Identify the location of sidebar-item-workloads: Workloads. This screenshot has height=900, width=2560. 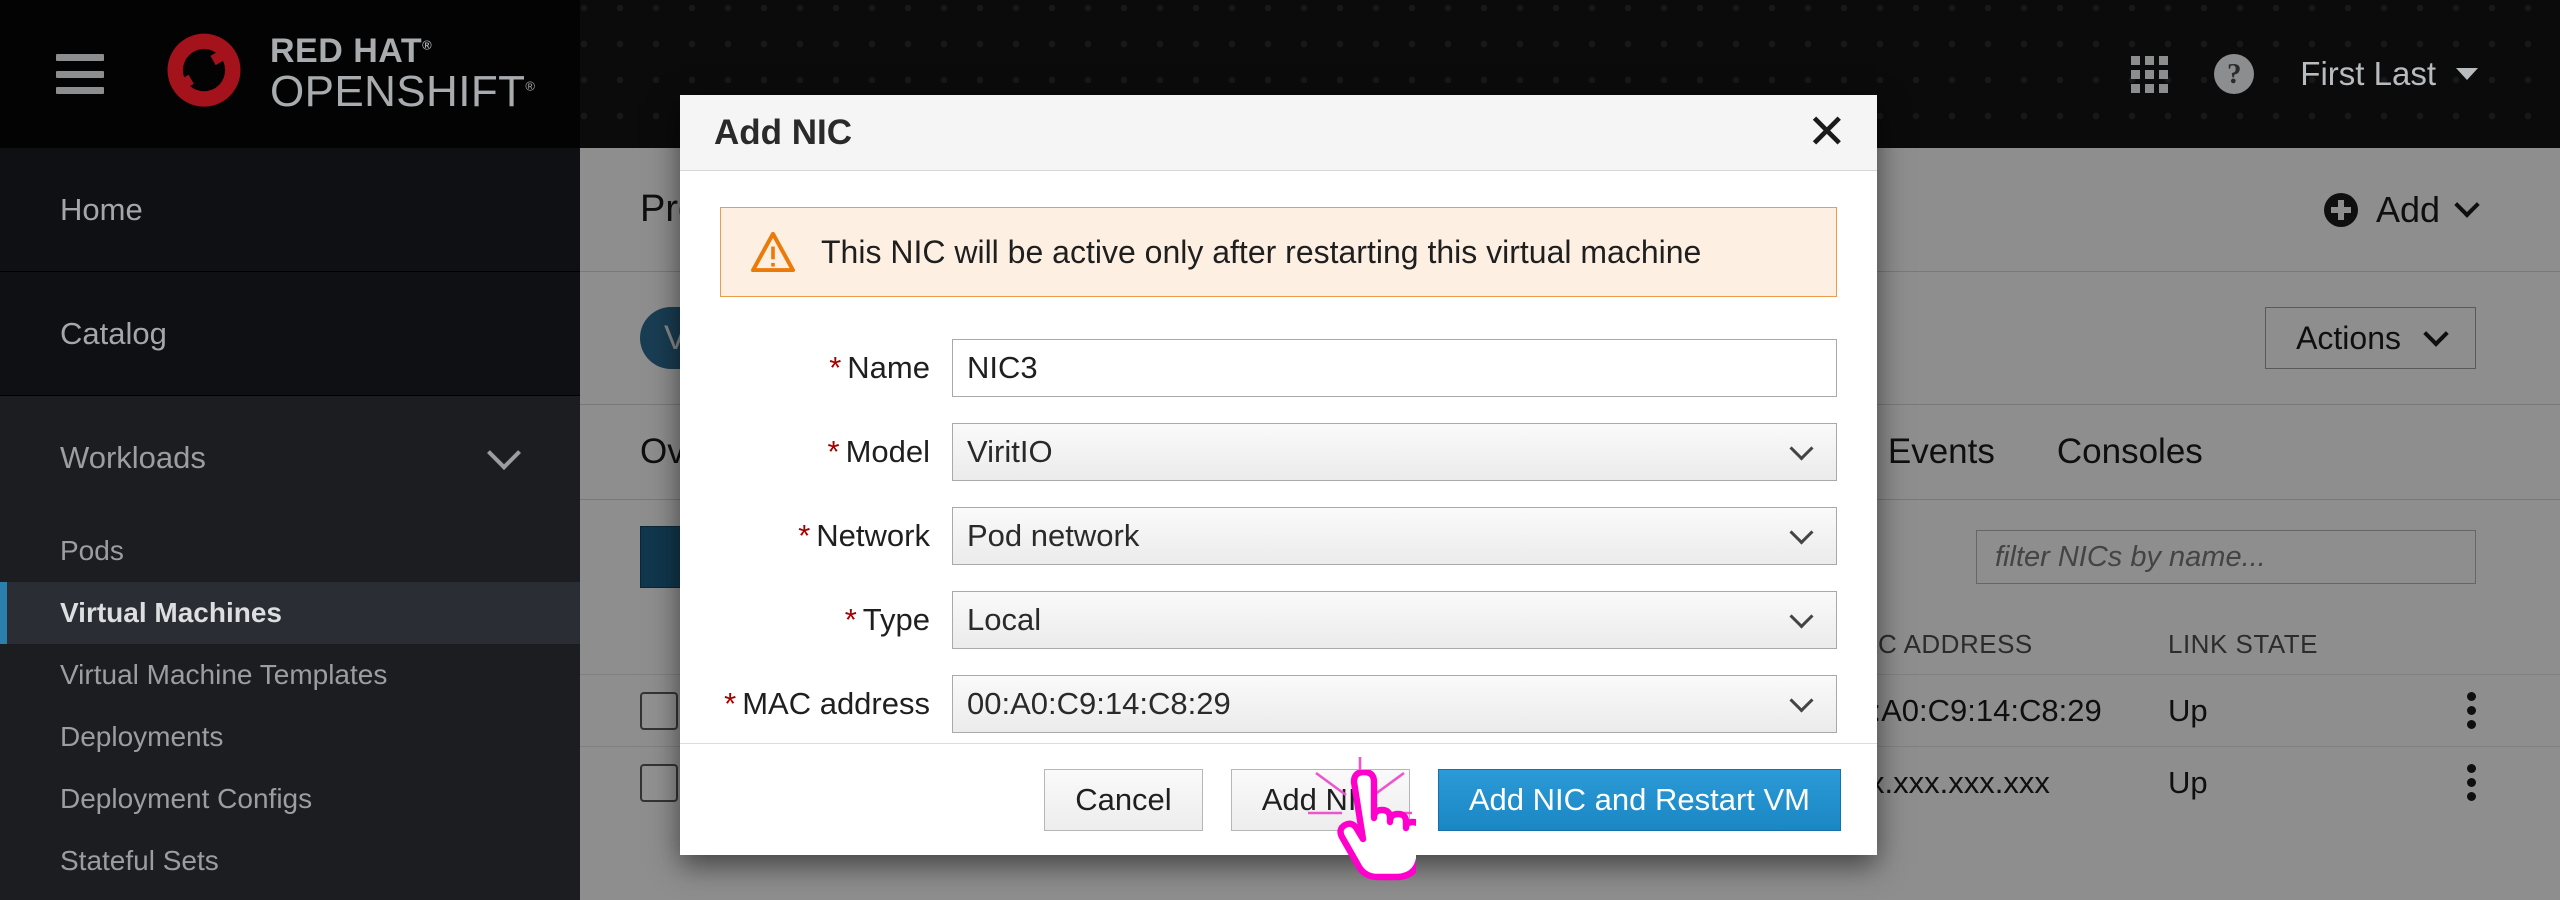
(290, 458).